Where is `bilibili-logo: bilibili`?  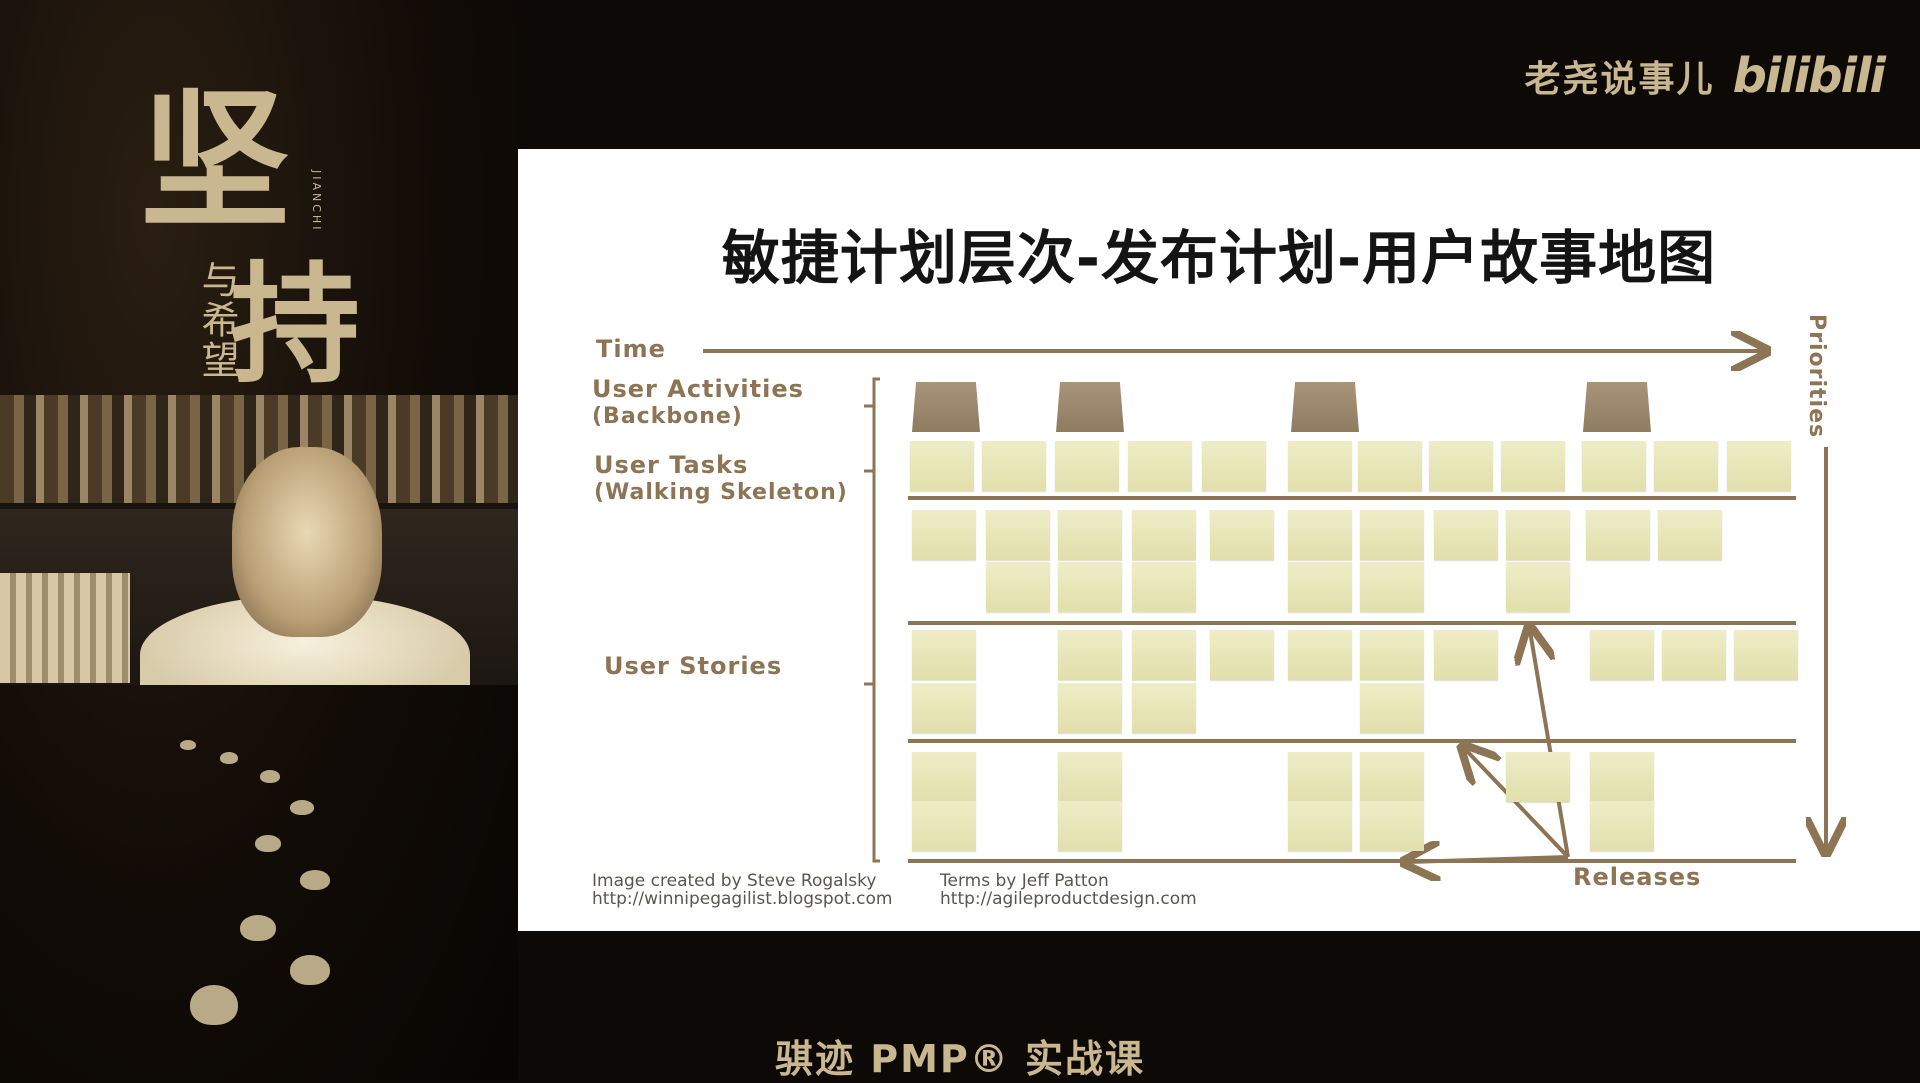 bilibili-logo: bilibili is located at coordinates (1809, 76).